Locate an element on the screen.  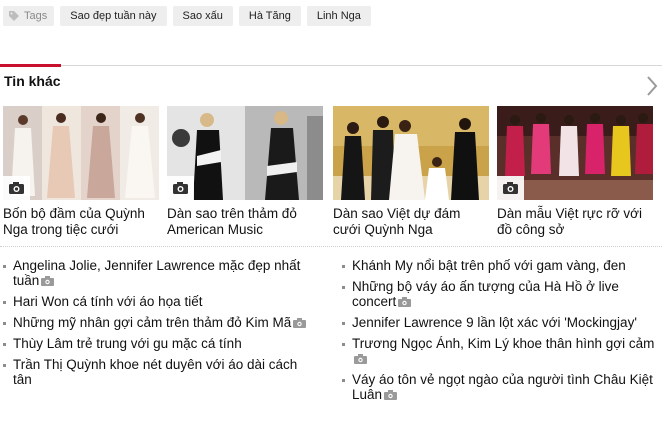
card-title: Dàn sao trên thảm đỏ American Music is located at coordinates (246, 222).